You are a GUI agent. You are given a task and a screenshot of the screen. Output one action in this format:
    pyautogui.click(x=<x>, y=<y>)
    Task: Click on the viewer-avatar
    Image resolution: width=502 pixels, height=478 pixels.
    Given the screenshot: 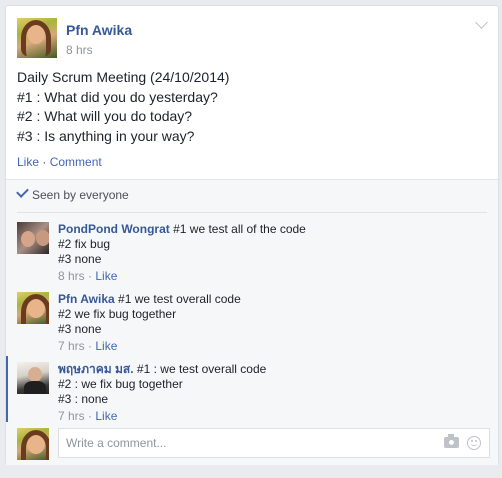 What is the action you would take?
    pyautogui.click(x=33, y=444)
    